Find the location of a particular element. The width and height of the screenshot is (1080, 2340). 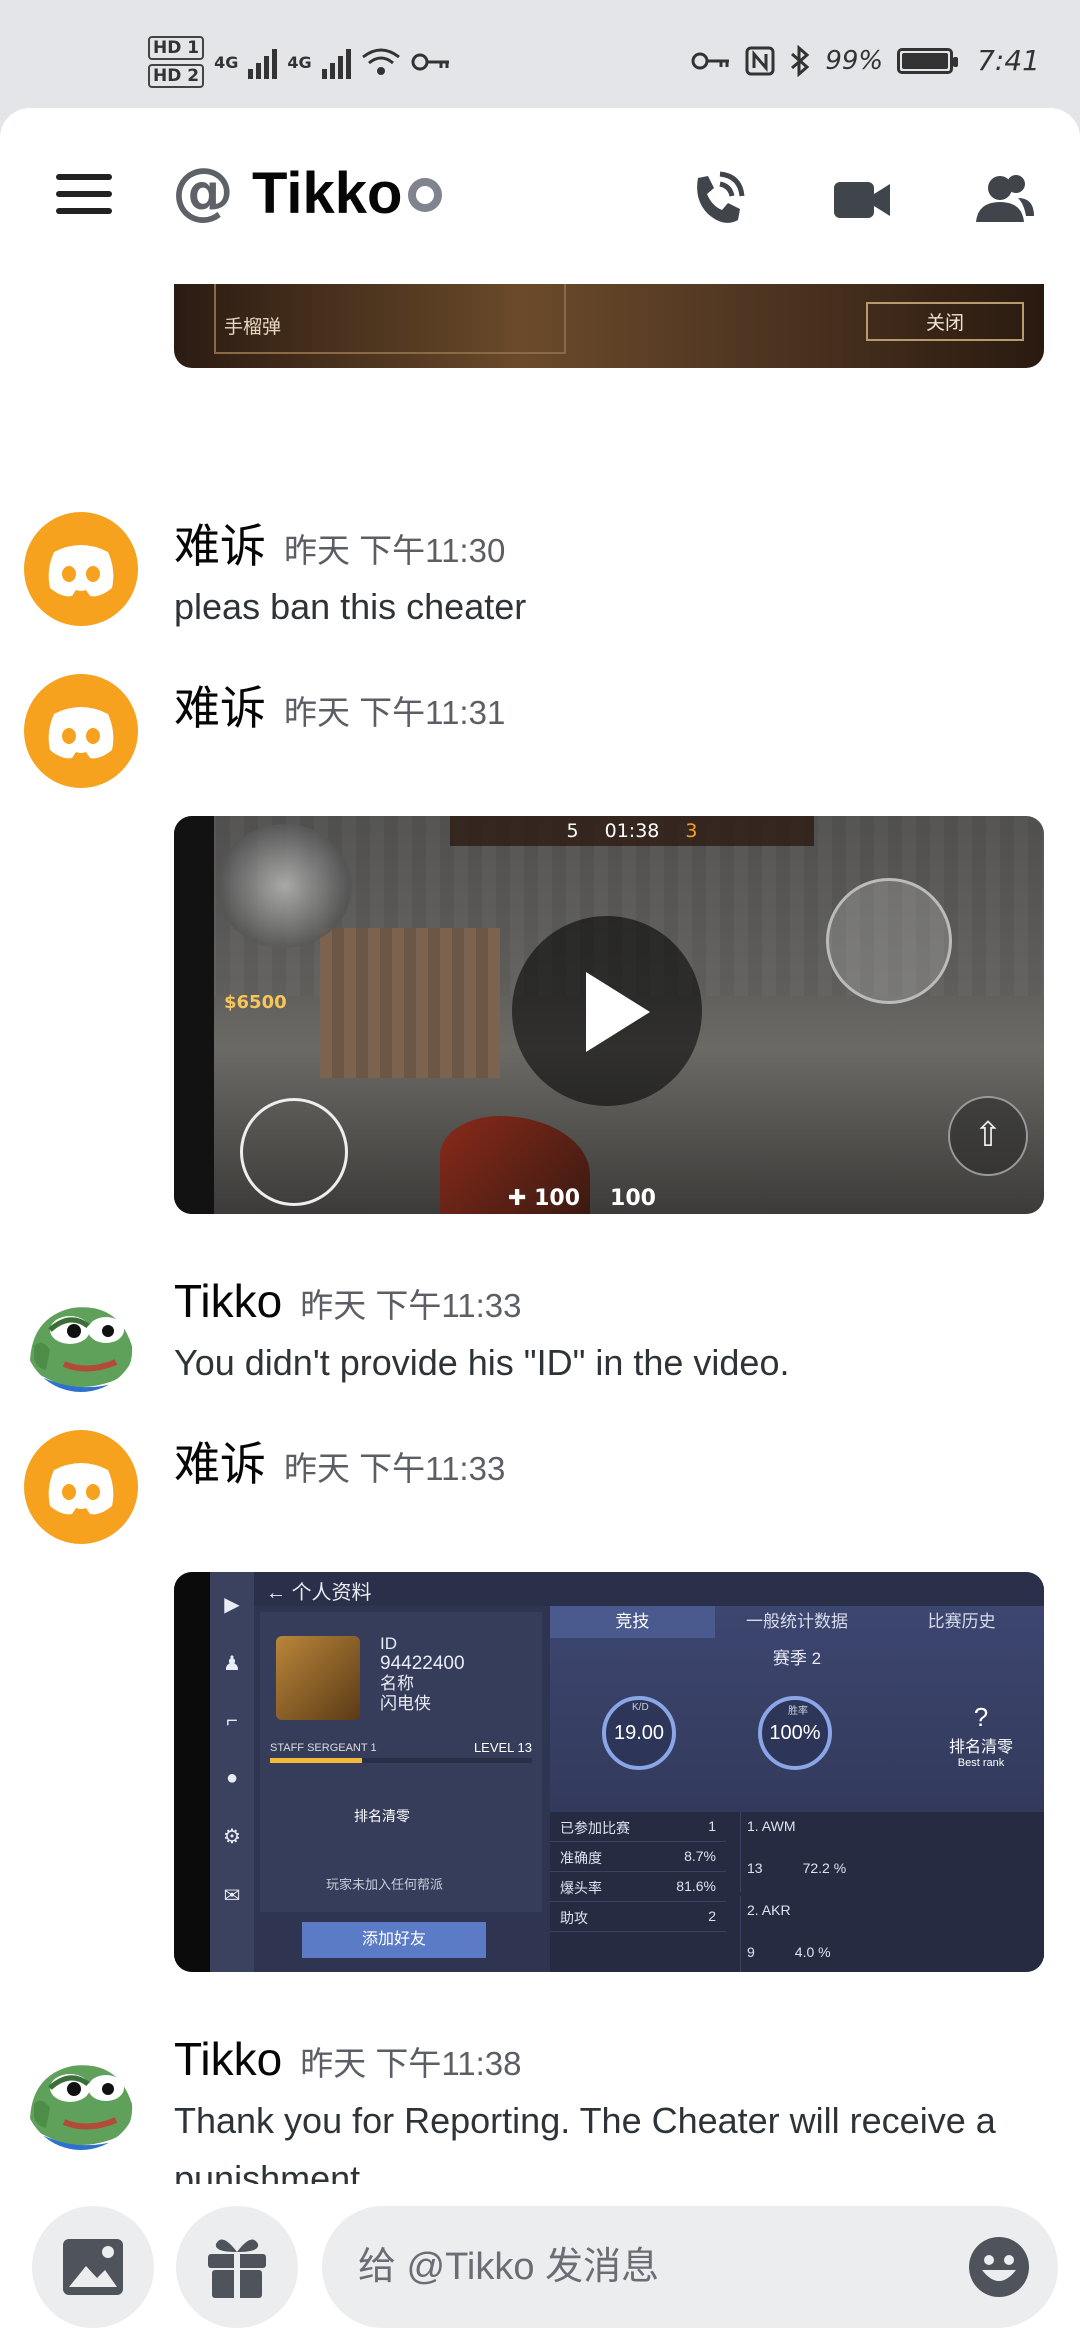

table-row: 爆头率 81.6% is located at coordinates (638, 1887).